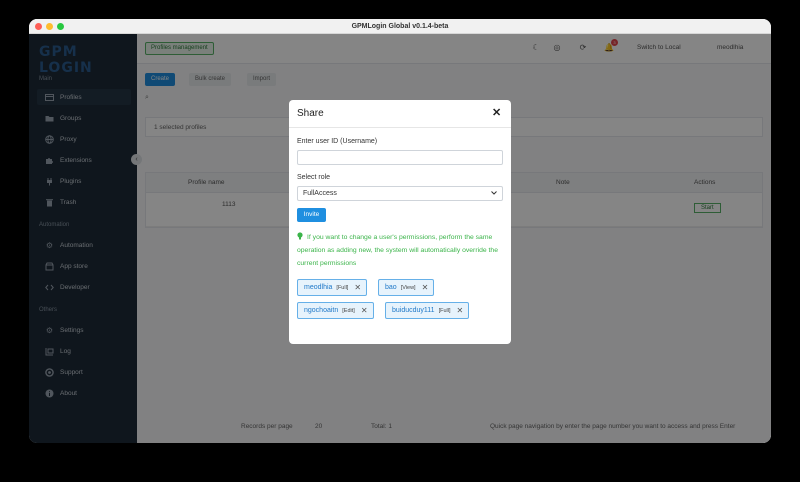  What do you see at coordinates (311, 215) in the screenshot?
I see `invite-button: Invite` at bounding box center [311, 215].